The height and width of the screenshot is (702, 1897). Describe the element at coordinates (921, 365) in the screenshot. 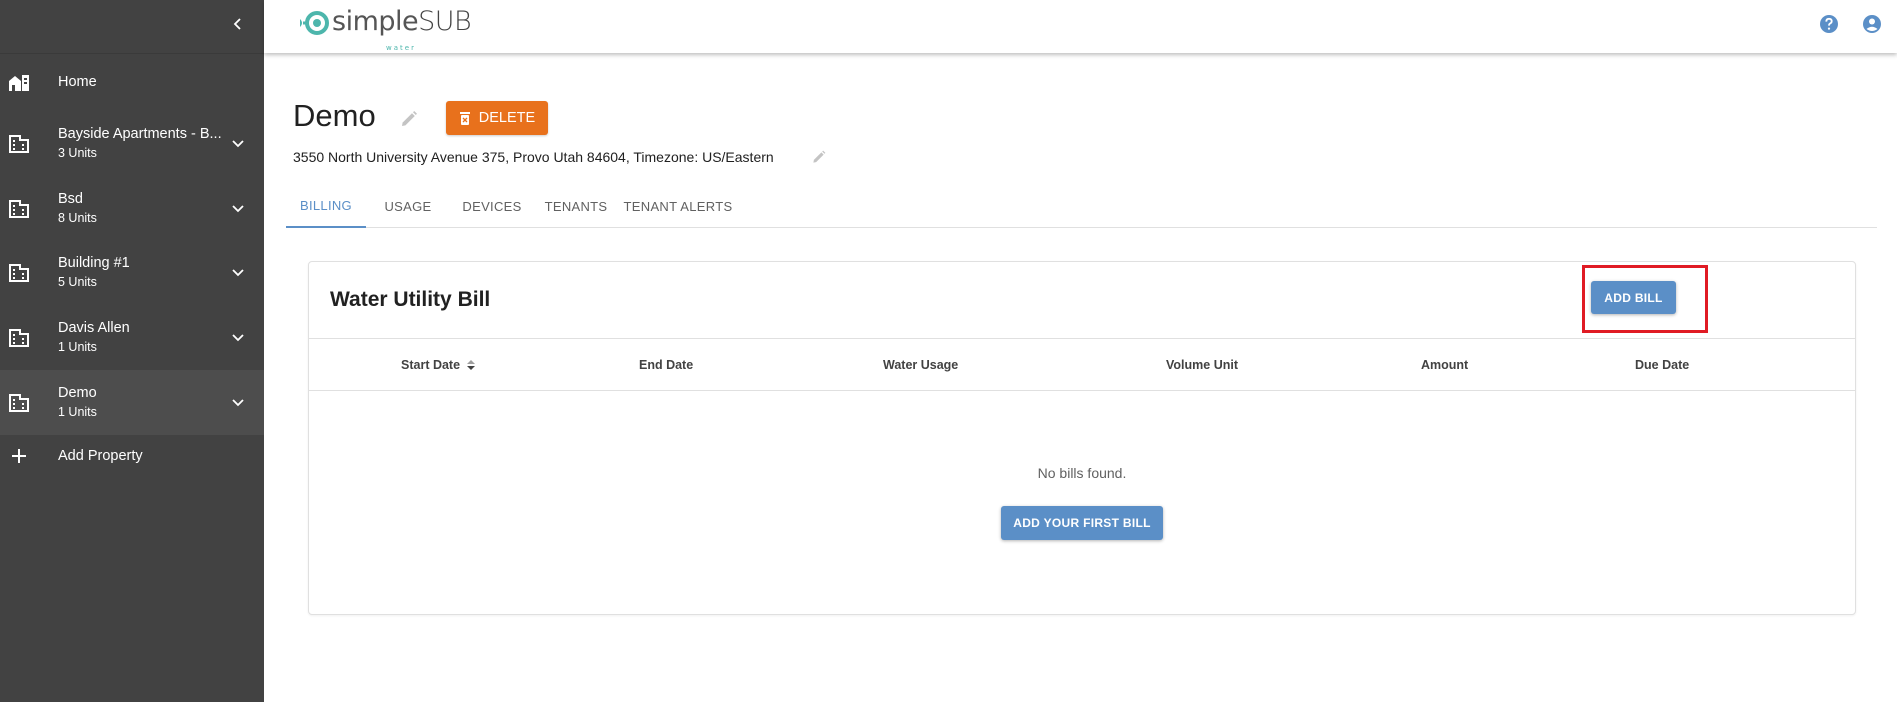

I see `column-header-water-usage: Water Usage` at that location.